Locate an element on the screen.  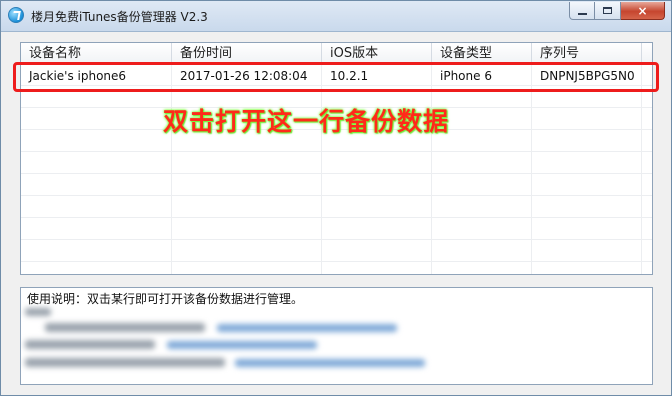
column-header-backup-time: 备份时间 is located at coordinates (247, 53).